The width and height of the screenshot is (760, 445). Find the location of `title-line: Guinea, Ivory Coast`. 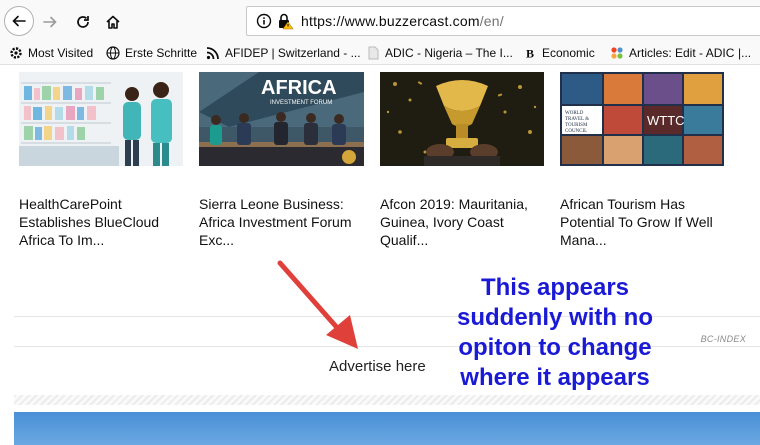

title-line: Guinea, Ivory Coast is located at coordinates (442, 222).